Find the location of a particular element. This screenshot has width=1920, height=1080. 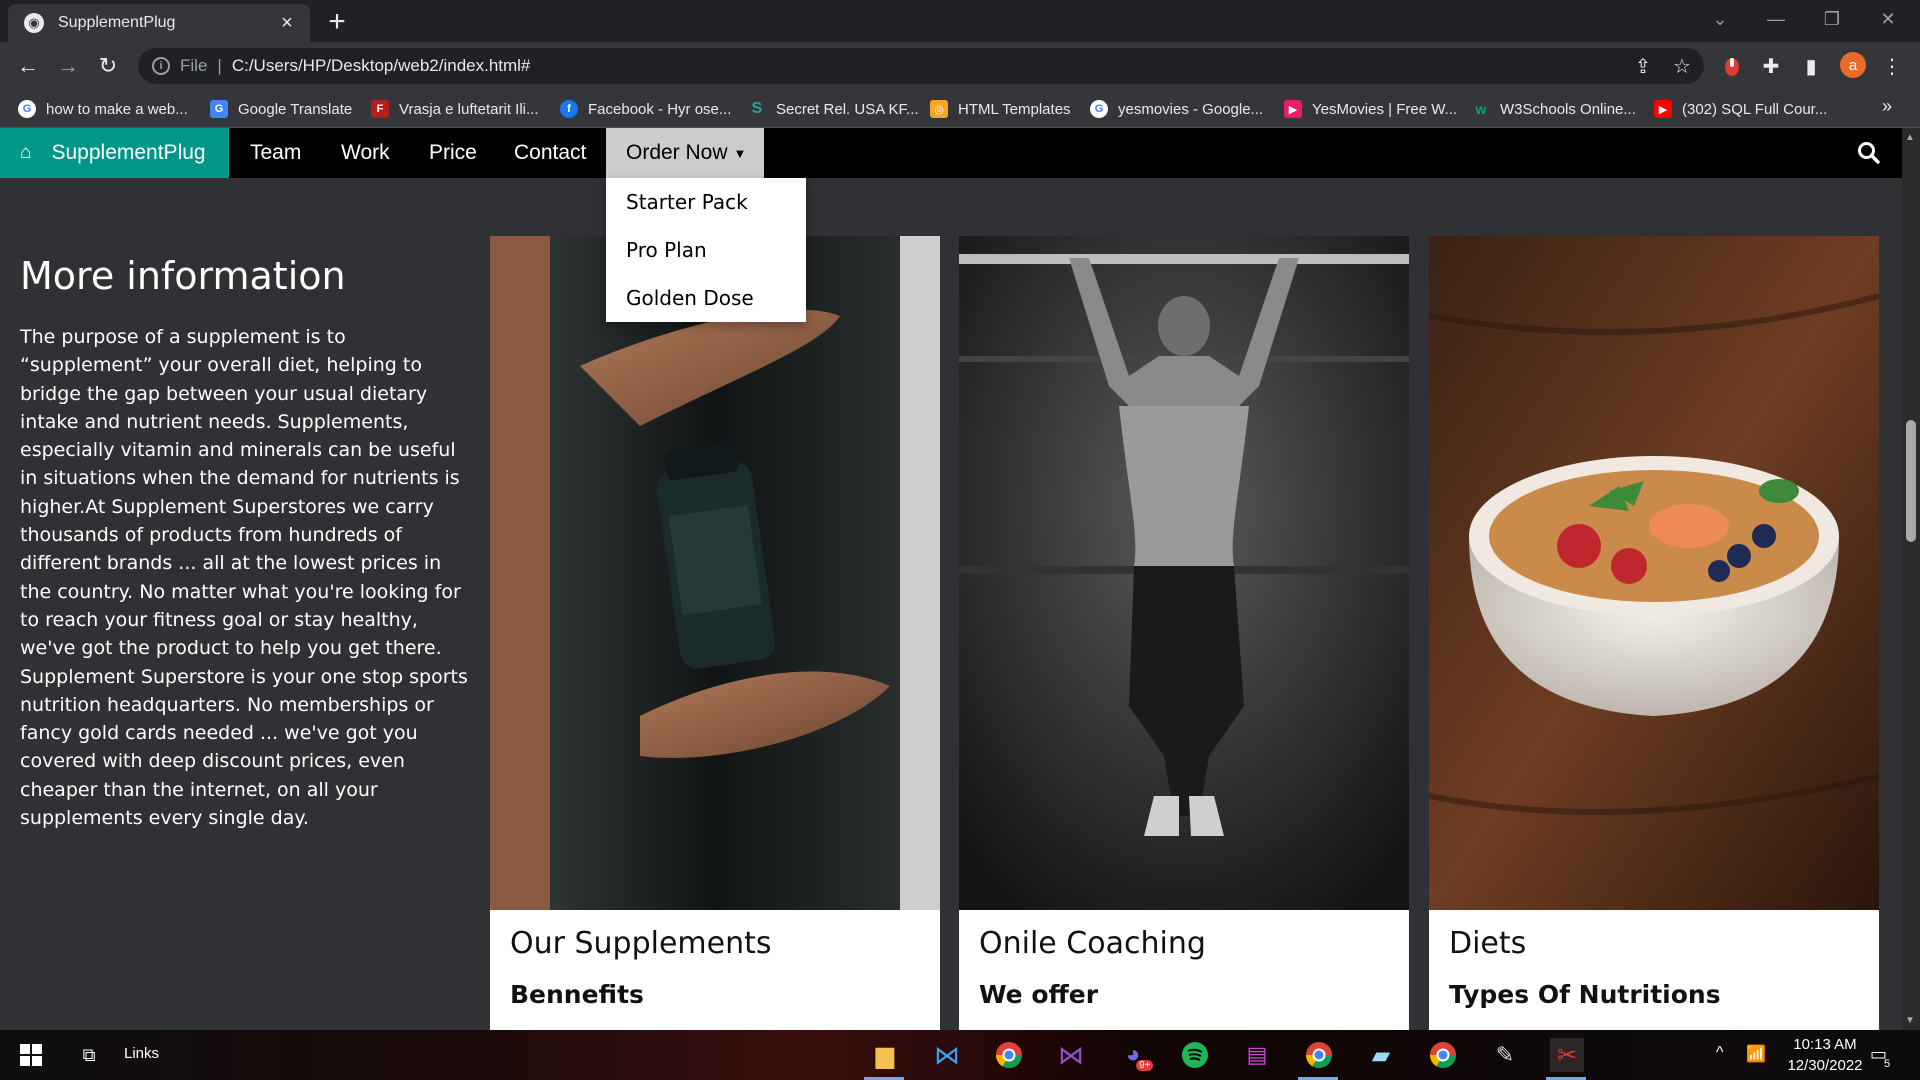

fruit-bowl-photo is located at coordinates (1654, 573).